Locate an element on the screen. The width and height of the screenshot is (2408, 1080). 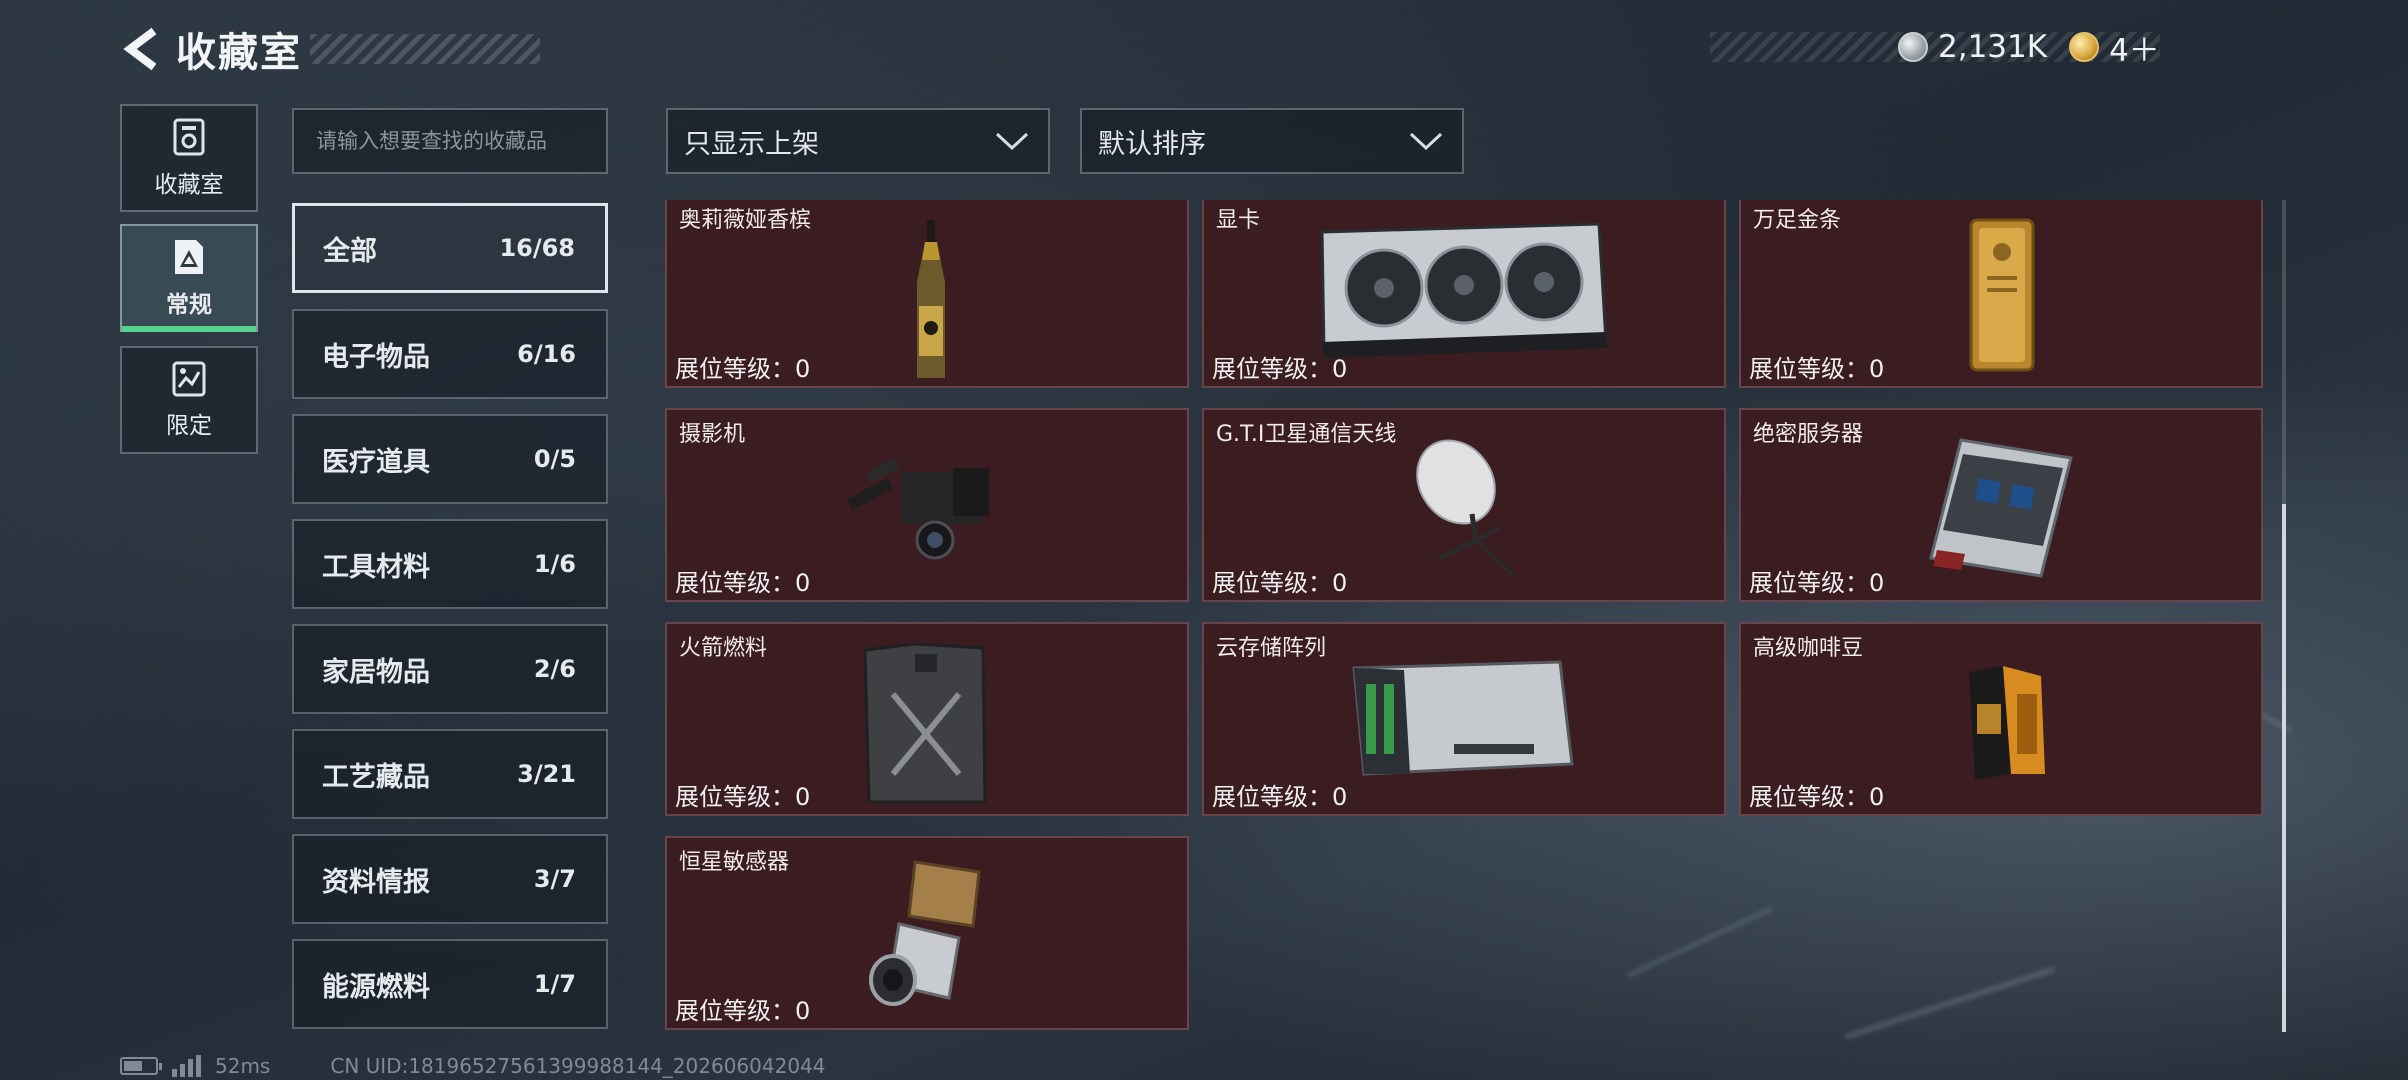
collection-card: 云存储阵列 展位等级：0 is located at coordinates (1464, 719).